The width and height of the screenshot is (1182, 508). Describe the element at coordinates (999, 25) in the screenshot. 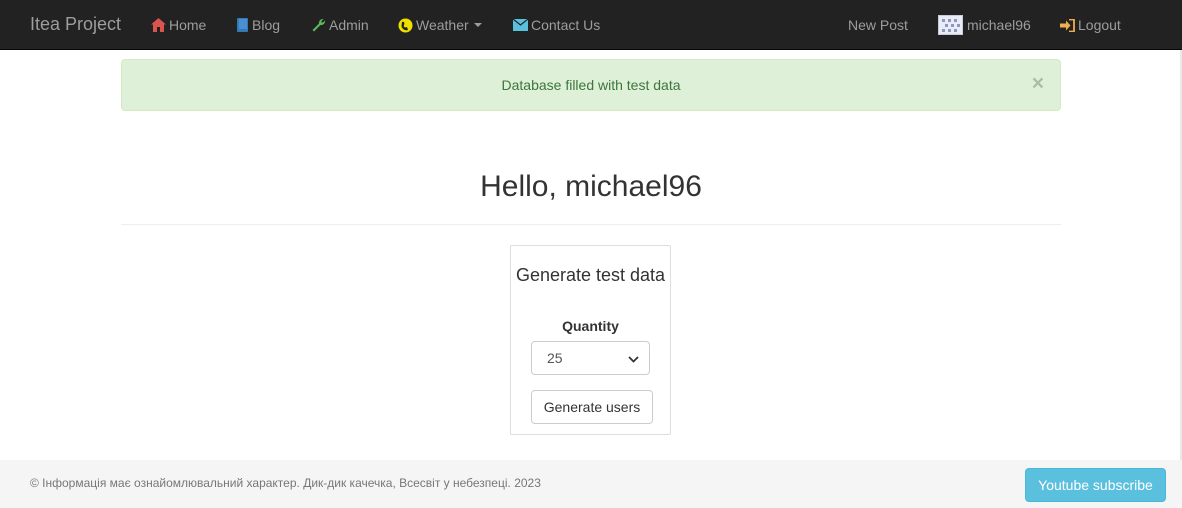

I see `nav-username: michael96` at that location.